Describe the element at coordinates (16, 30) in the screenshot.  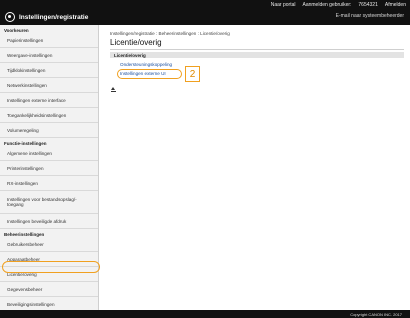
I see `sidebar-heading-preferences: Voorkeuren` at that location.